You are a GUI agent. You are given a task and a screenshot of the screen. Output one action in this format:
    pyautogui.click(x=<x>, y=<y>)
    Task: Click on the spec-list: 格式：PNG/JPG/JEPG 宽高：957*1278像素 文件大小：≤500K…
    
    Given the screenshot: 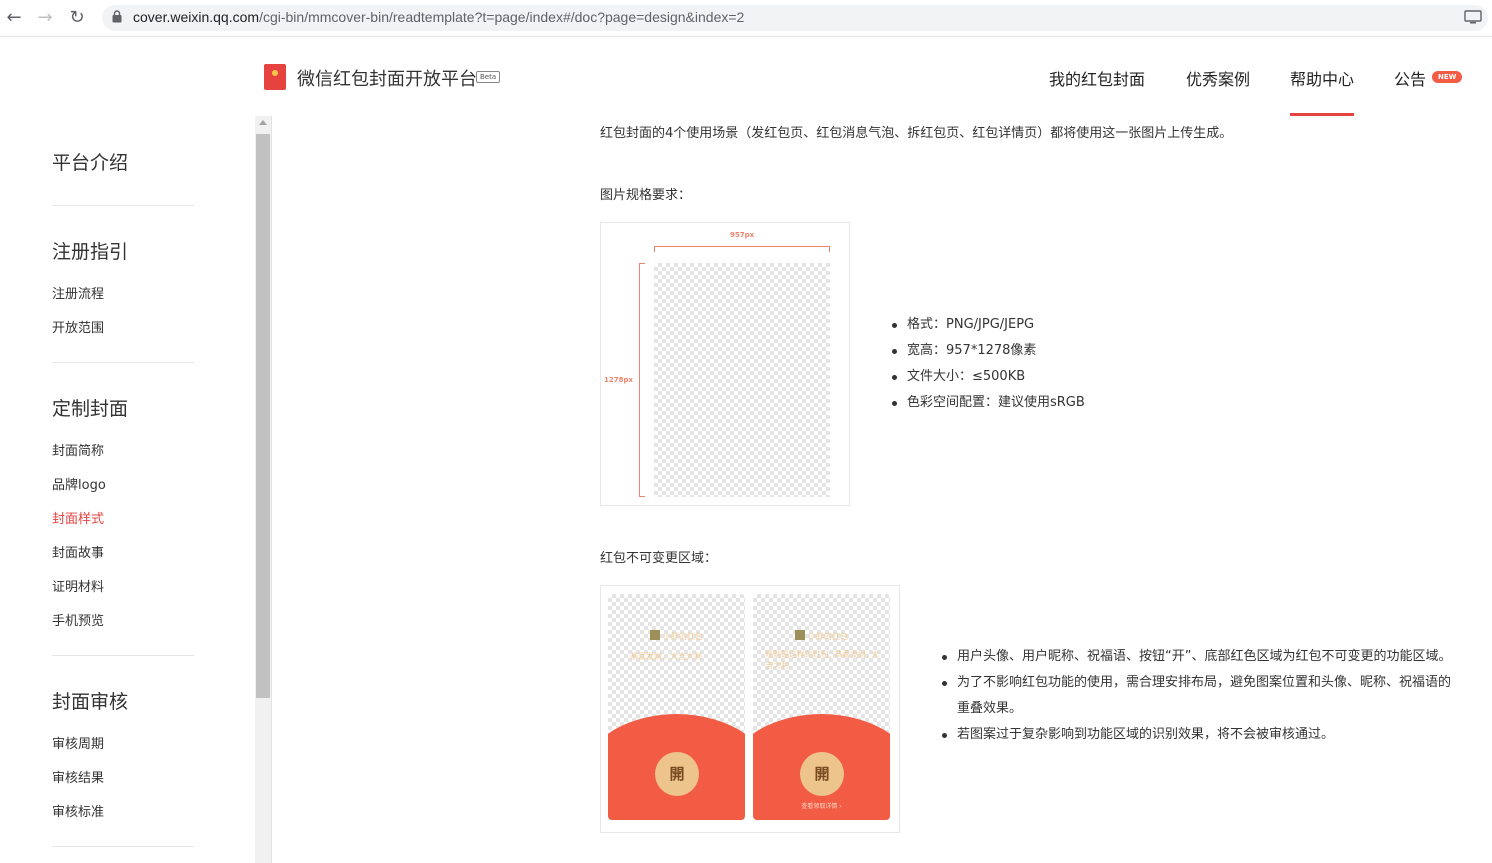 What is the action you would take?
    pyautogui.click(x=987, y=364)
    